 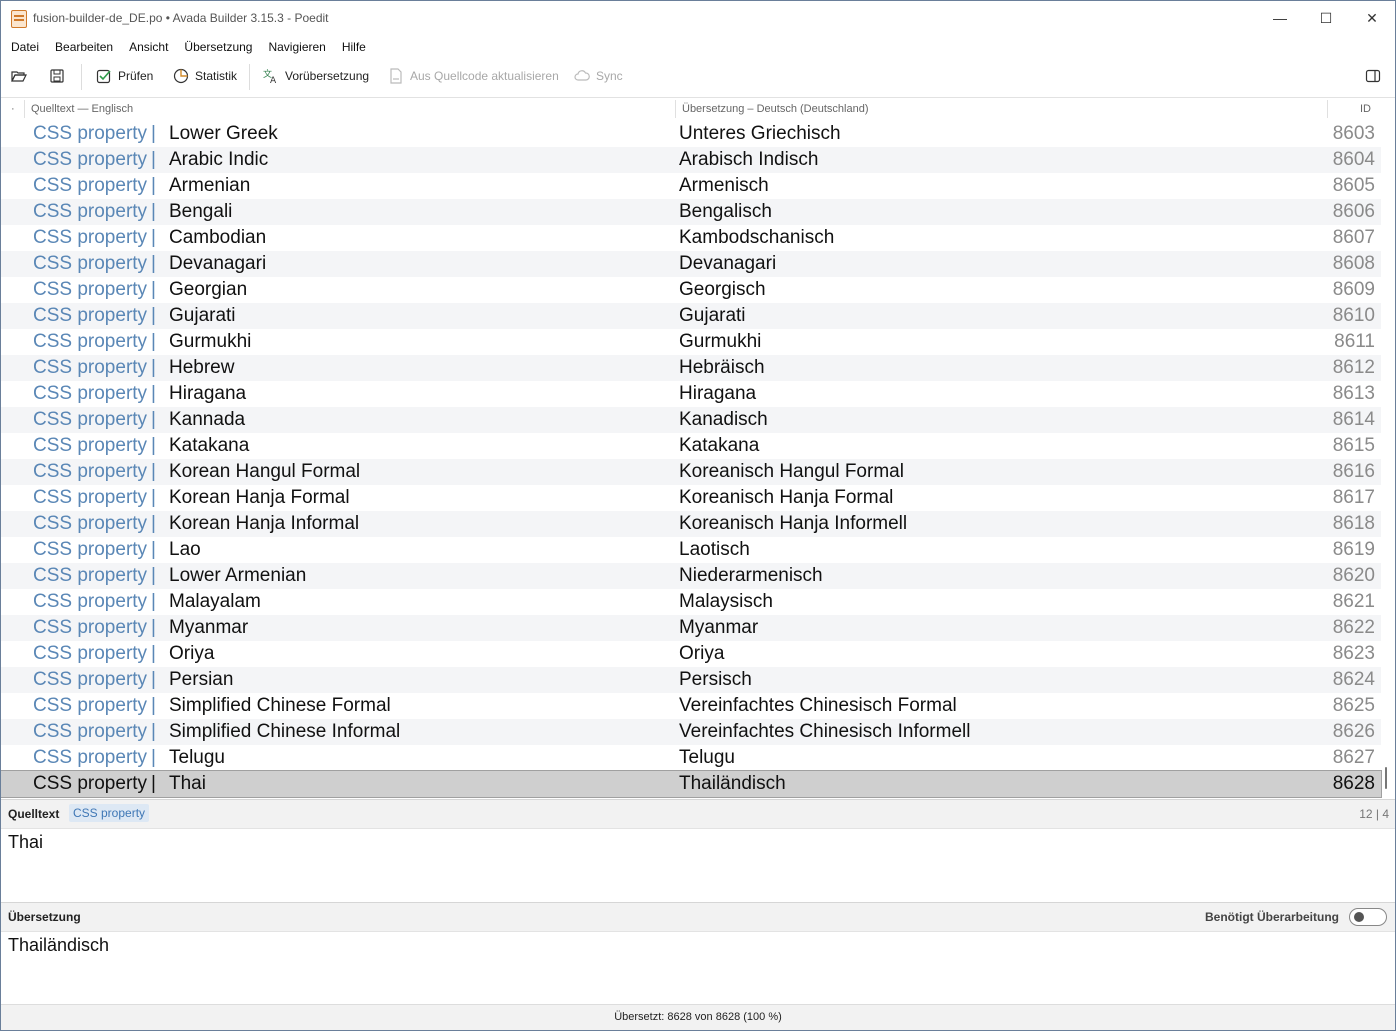 What do you see at coordinates (1373, 76) in the screenshot?
I see `sidebar-toggle-button` at bounding box center [1373, 76].